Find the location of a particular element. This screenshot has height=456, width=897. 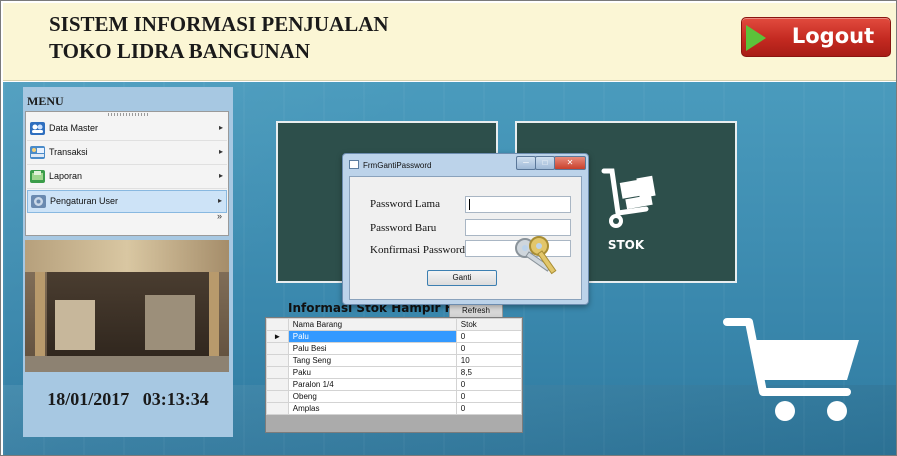

app-title-line1: SISTEM INFORMASI PENJUALAN is located at coordinates (219, 24).